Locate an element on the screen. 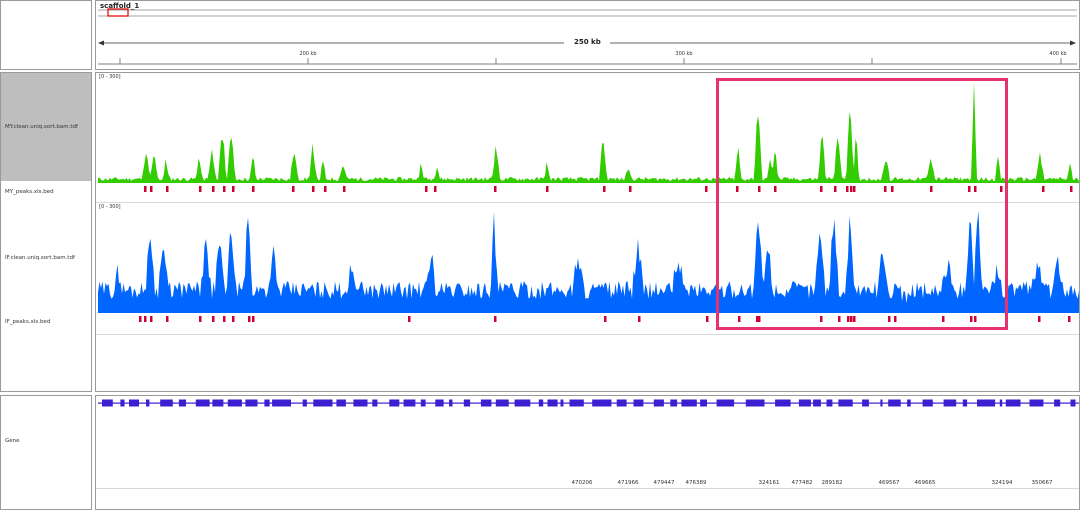 Image resolution: width=1080 pixels, height=510 pixels. ruler-tick-label: 300 kb is located at coordinates (684, 54).